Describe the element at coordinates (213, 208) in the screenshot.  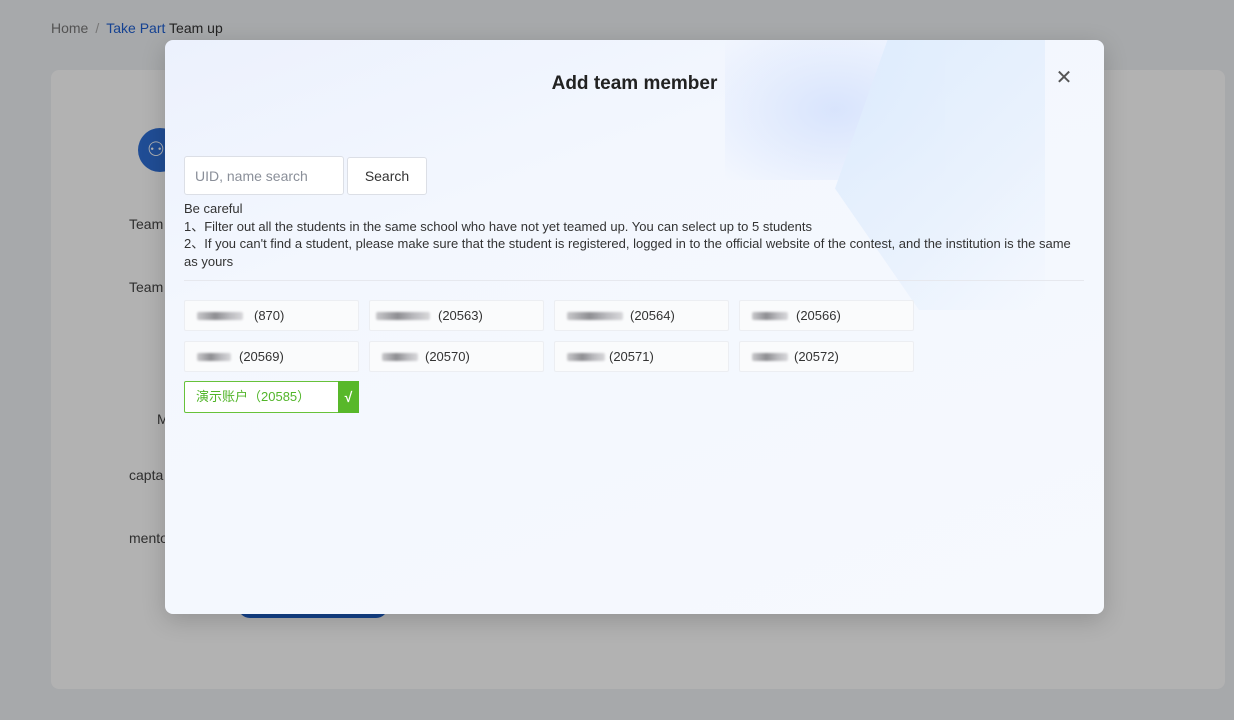
I see `notes-heading: Be careful` at that location.